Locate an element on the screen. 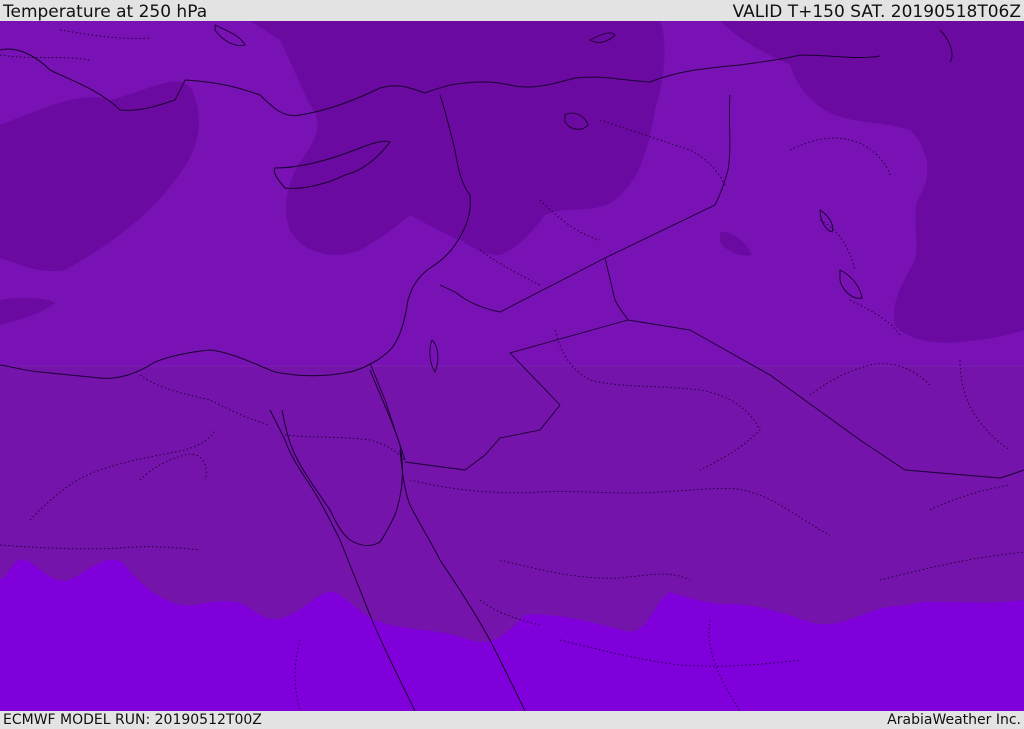 The width and height of the screenshot is (1024, 729). credit: ArabiaWeather Inc. is located at coordinates (954, 720).